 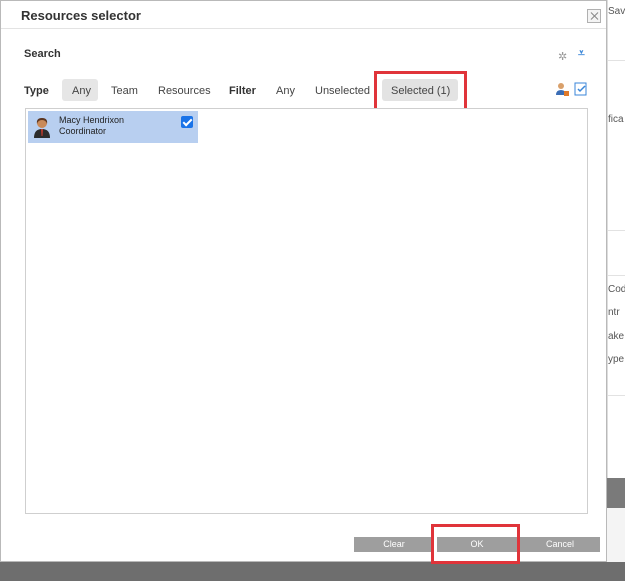 What do you see at coordinates (242, 91) in the screenshot?
I see `filter-label: Filter` at bounding box center [242, 91].